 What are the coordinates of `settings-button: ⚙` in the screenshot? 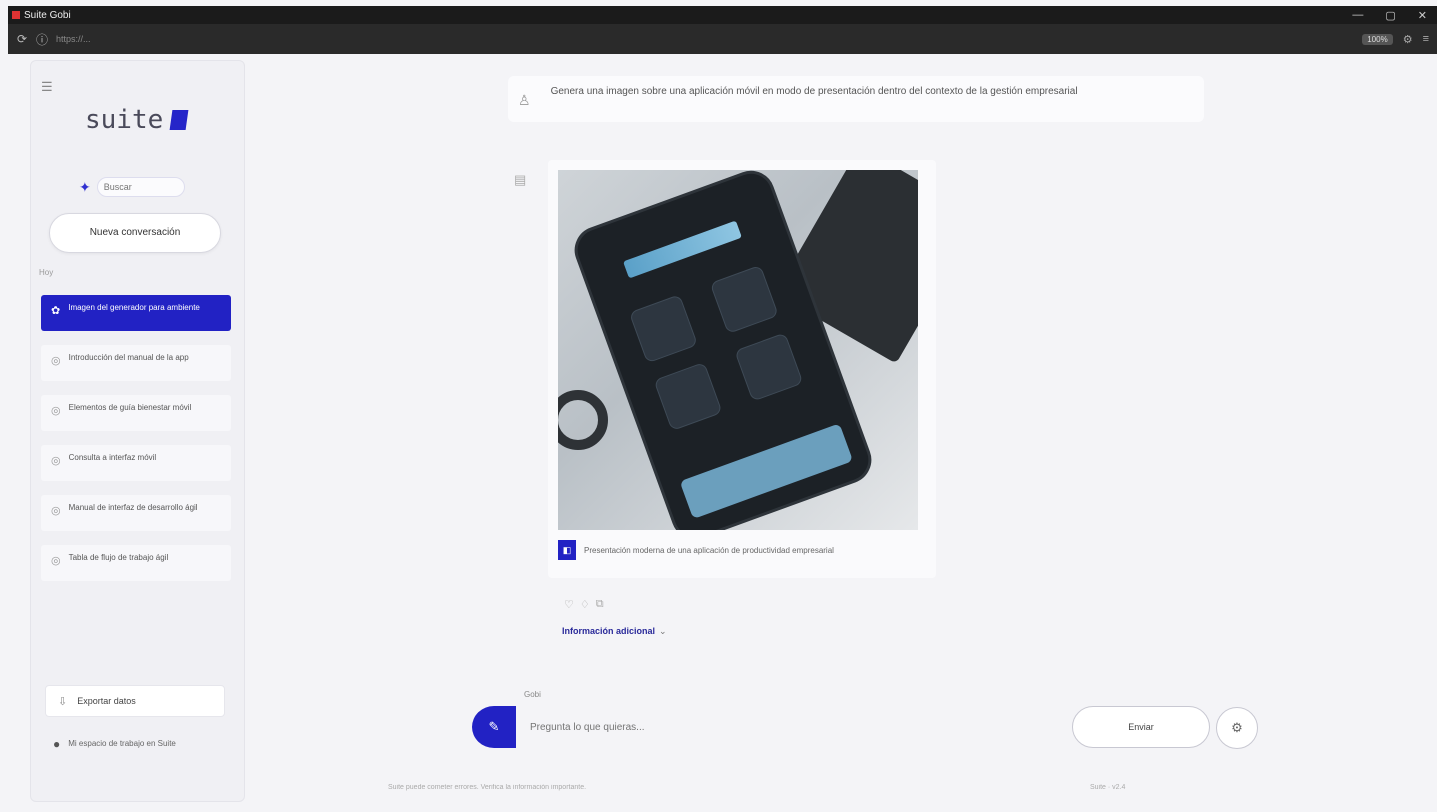 It's located at (1237, 728).